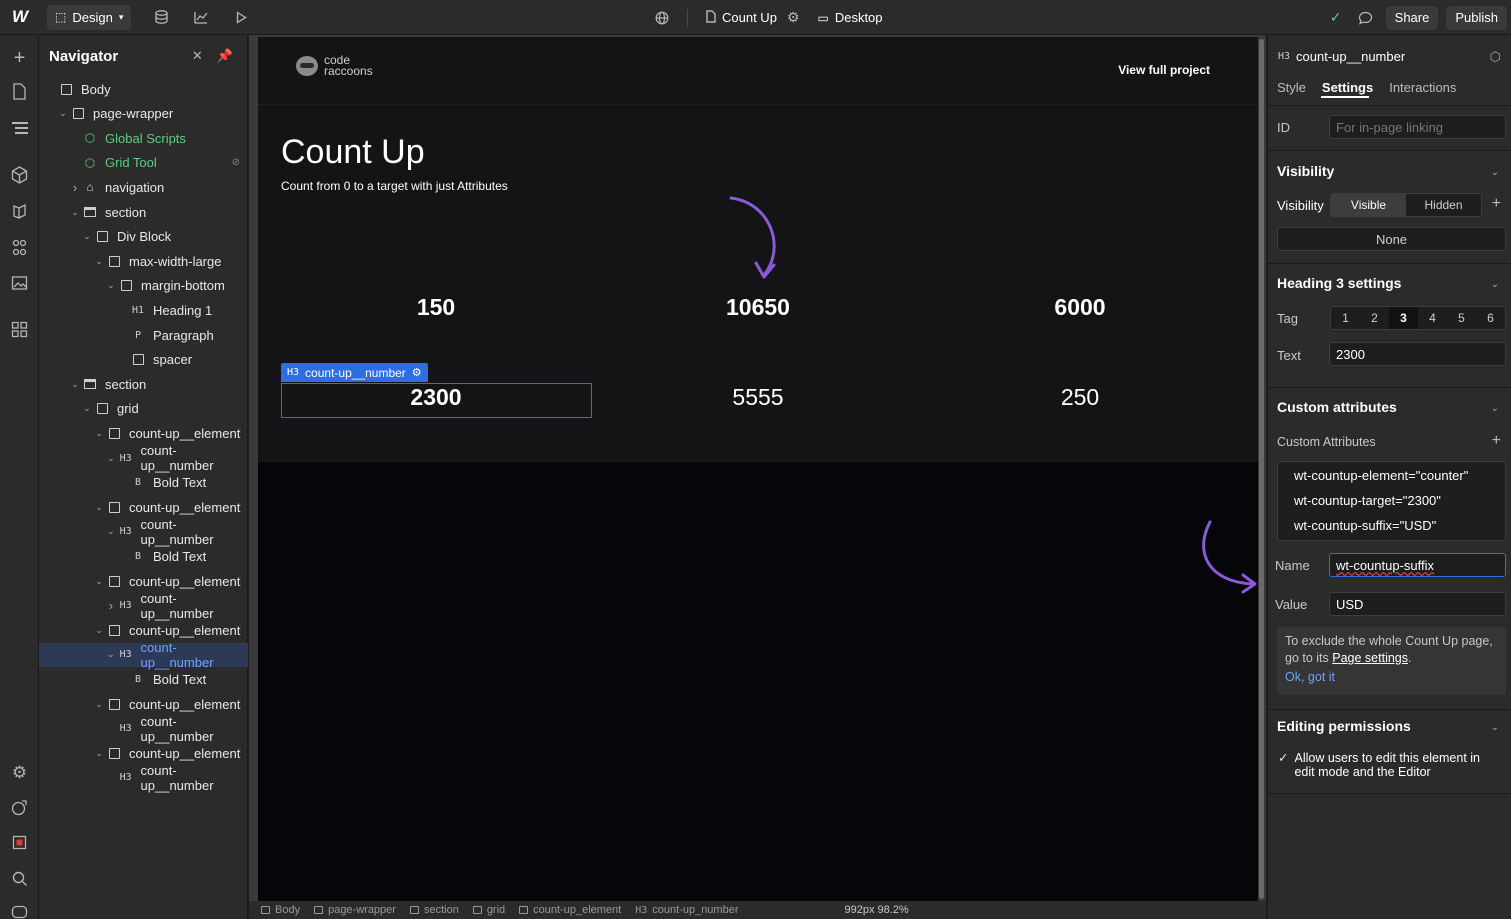 The image size is (1511, 919). Describe the element at coordinates (201, 17) in the screenshot. I see `analytics-icon` at that location.